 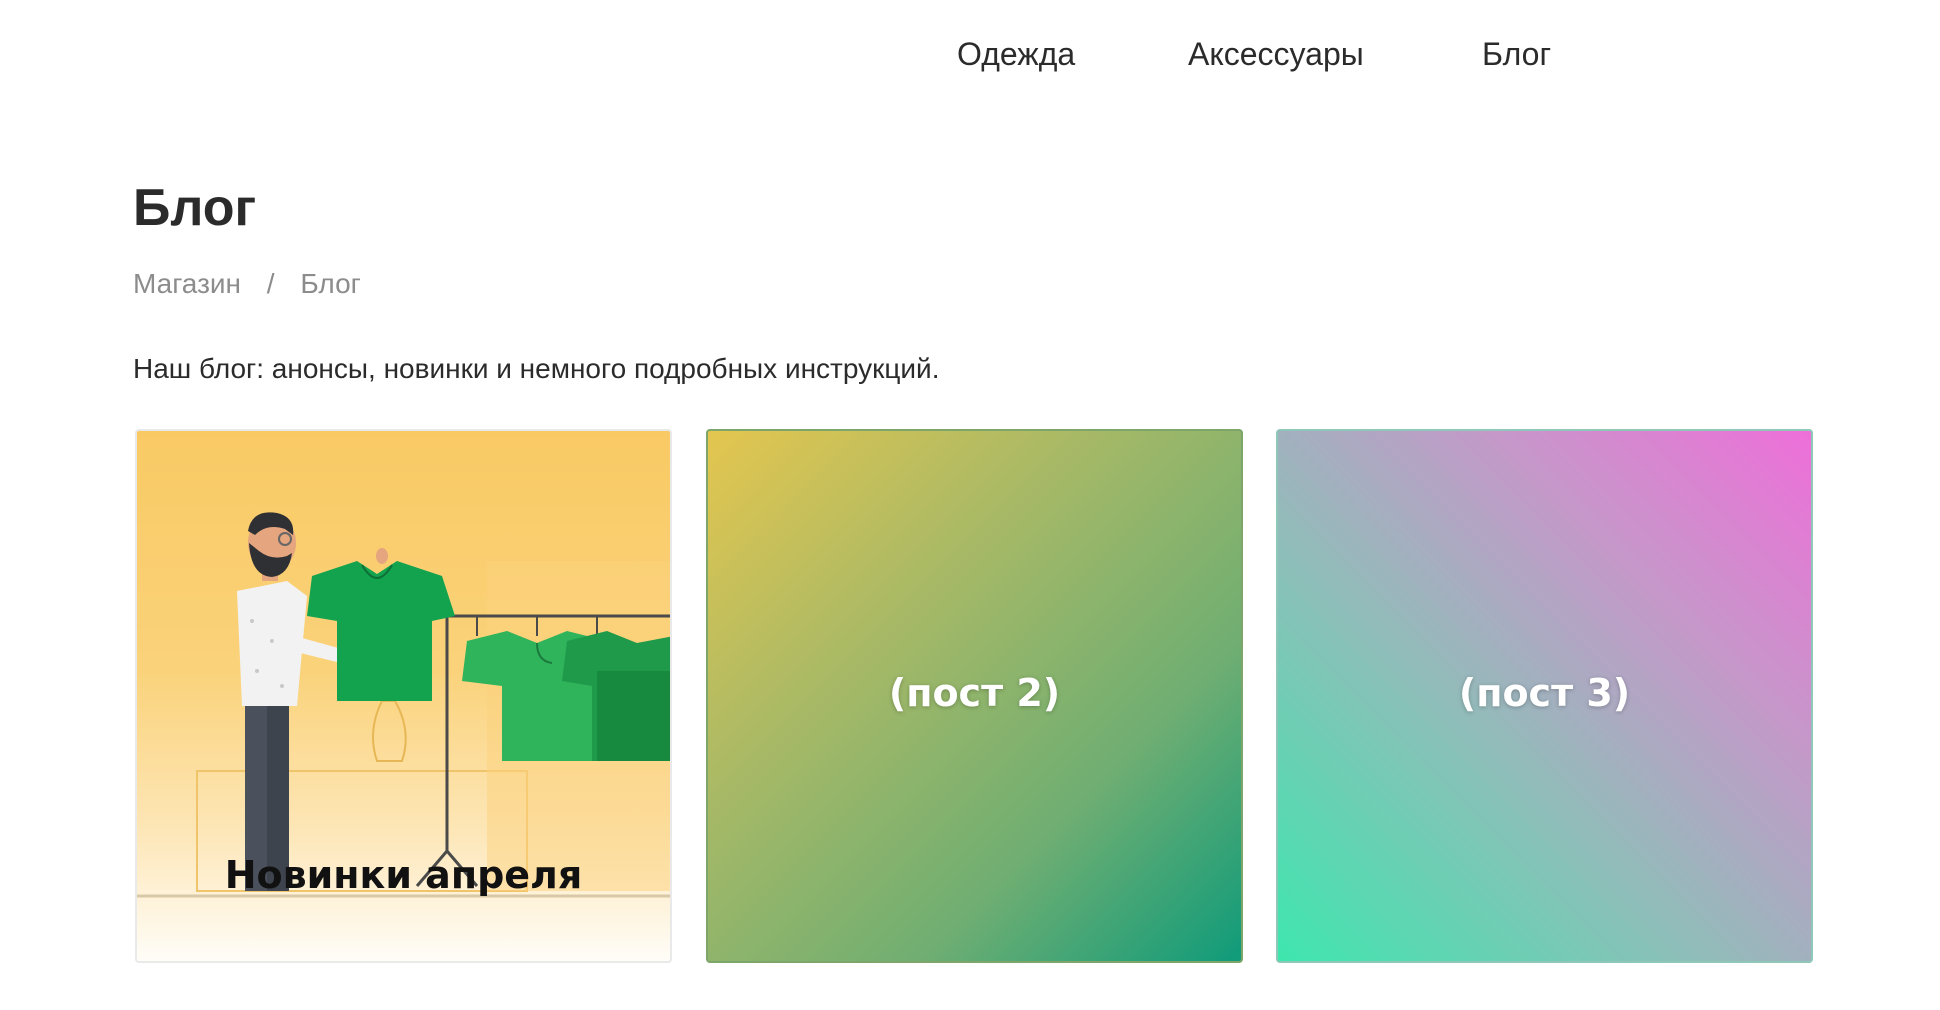 I want to click on main-nav: Одежда Аксессуары Блог, so click(x=970, y=61).